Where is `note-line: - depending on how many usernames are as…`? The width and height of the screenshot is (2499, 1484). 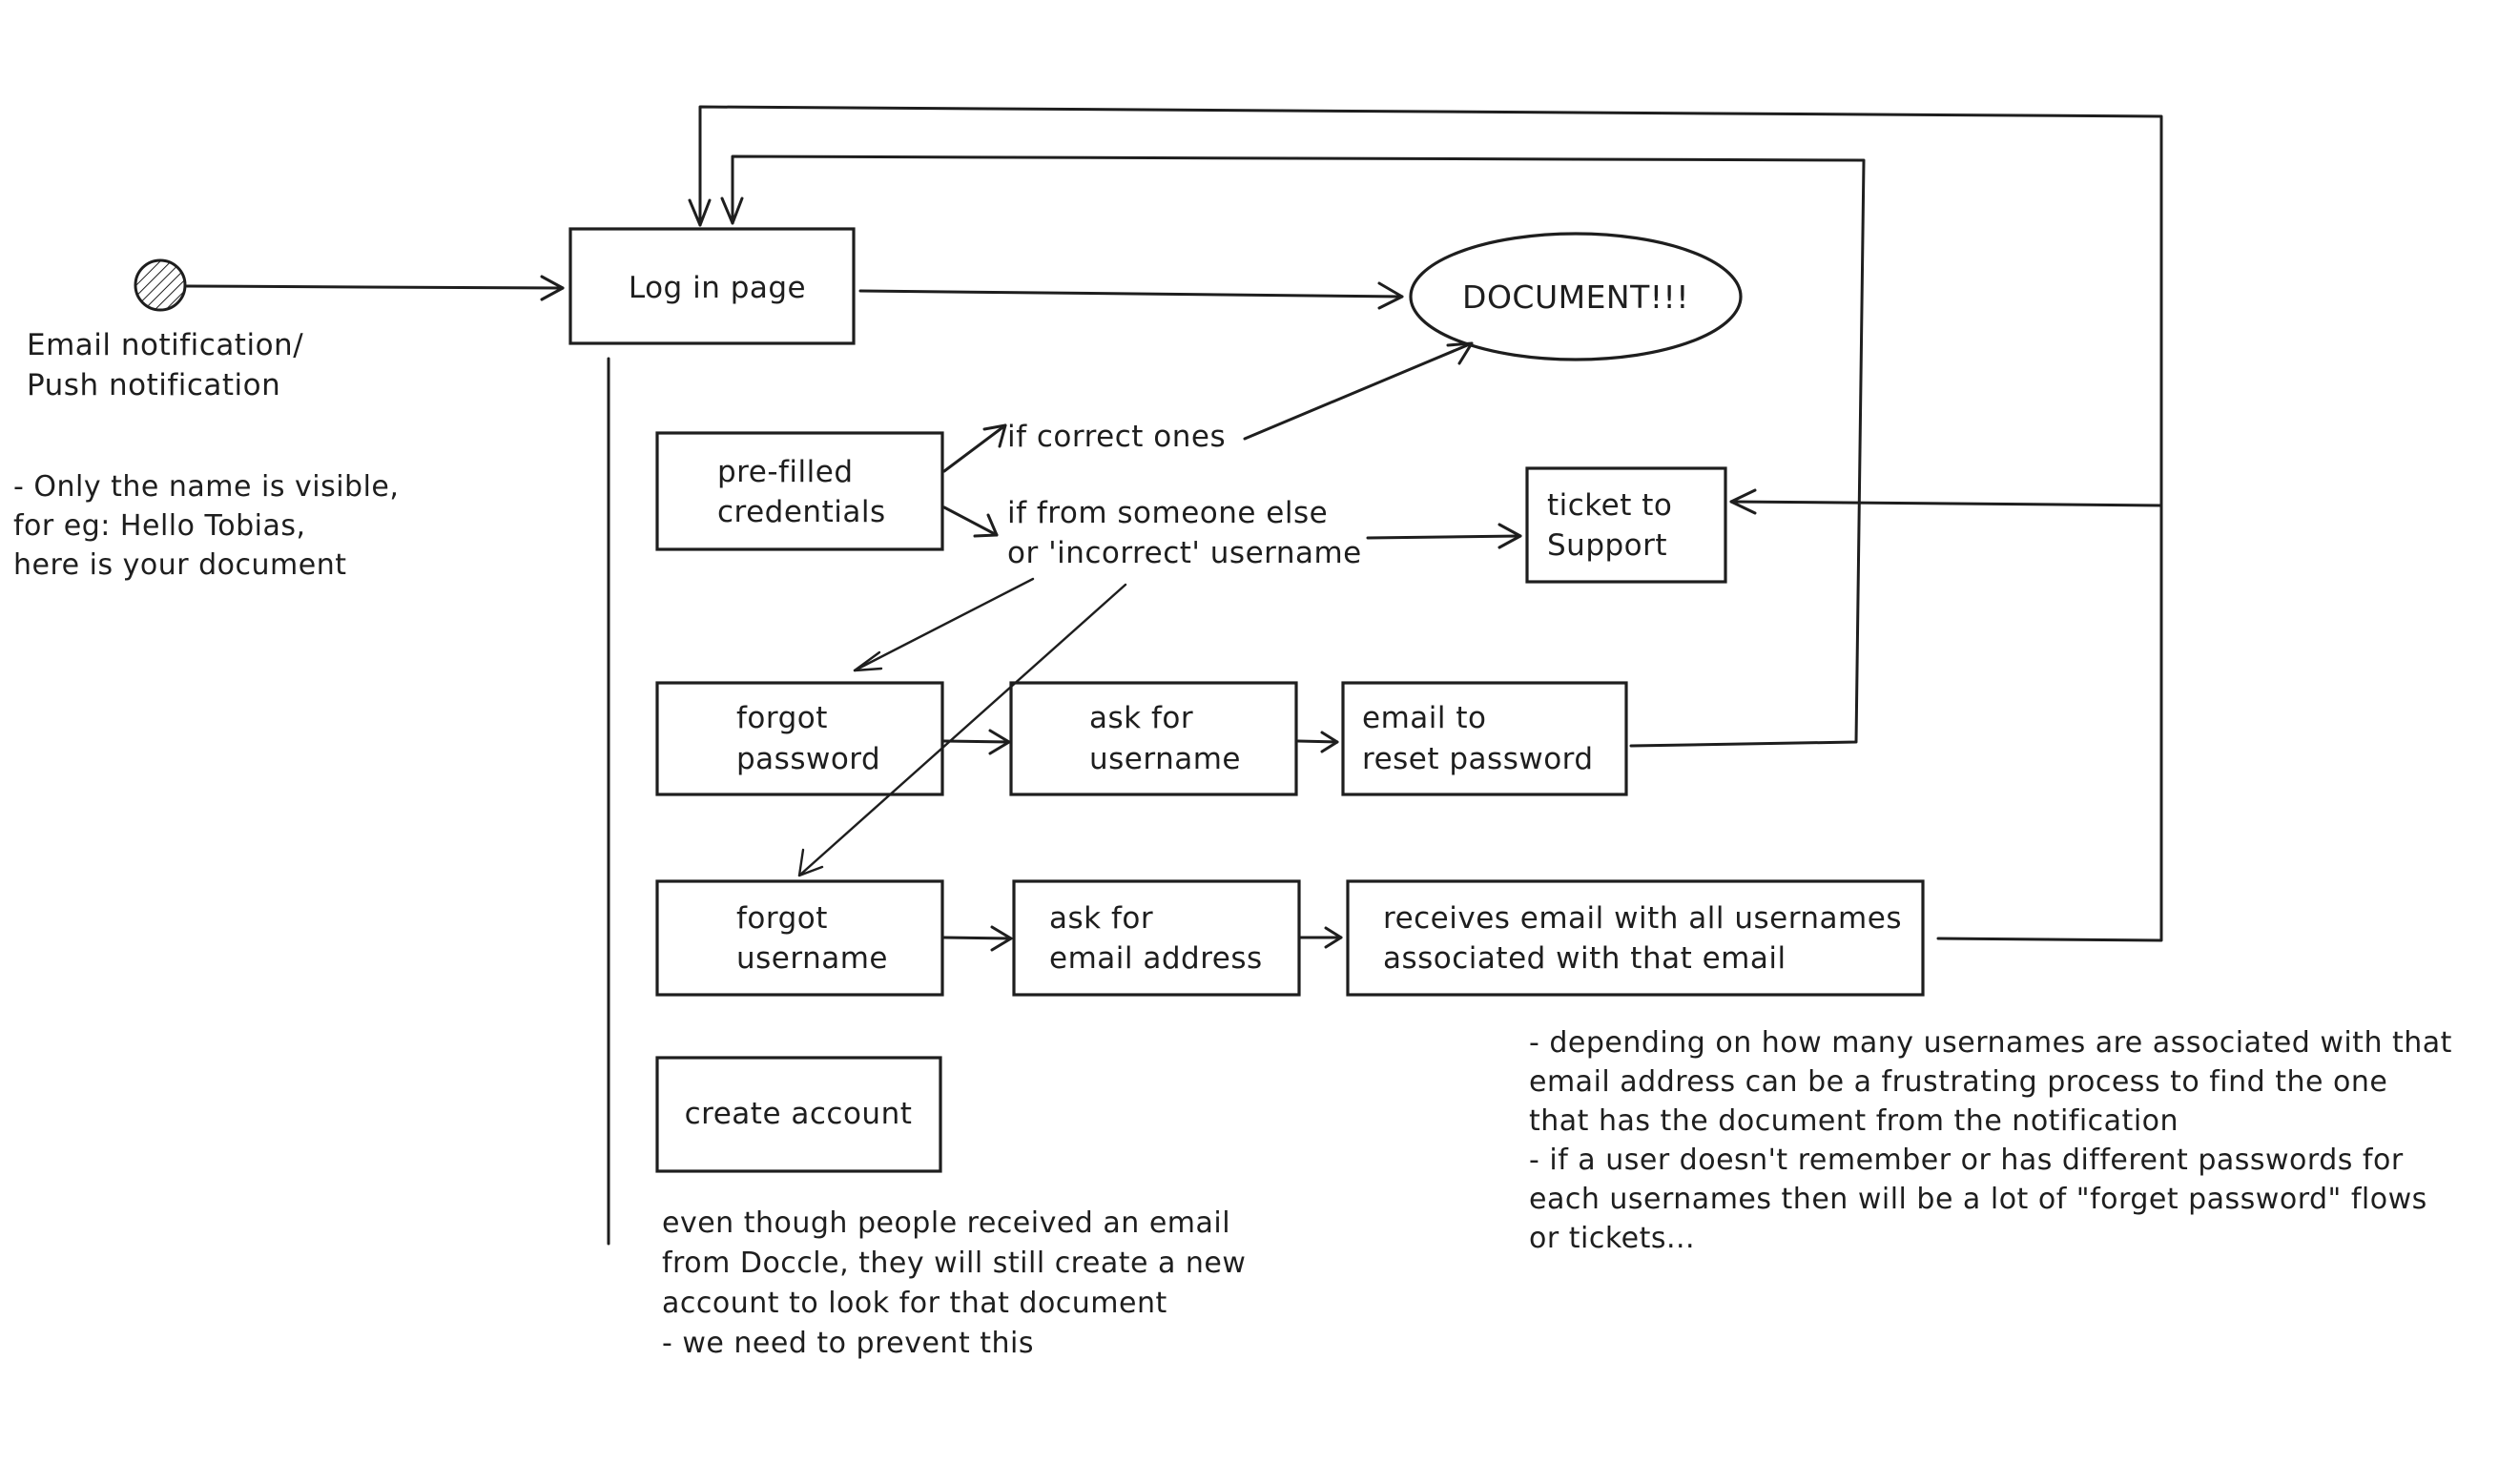 note-line: - depending on how many usernames are as… is located at coordinates (1990, 1043).